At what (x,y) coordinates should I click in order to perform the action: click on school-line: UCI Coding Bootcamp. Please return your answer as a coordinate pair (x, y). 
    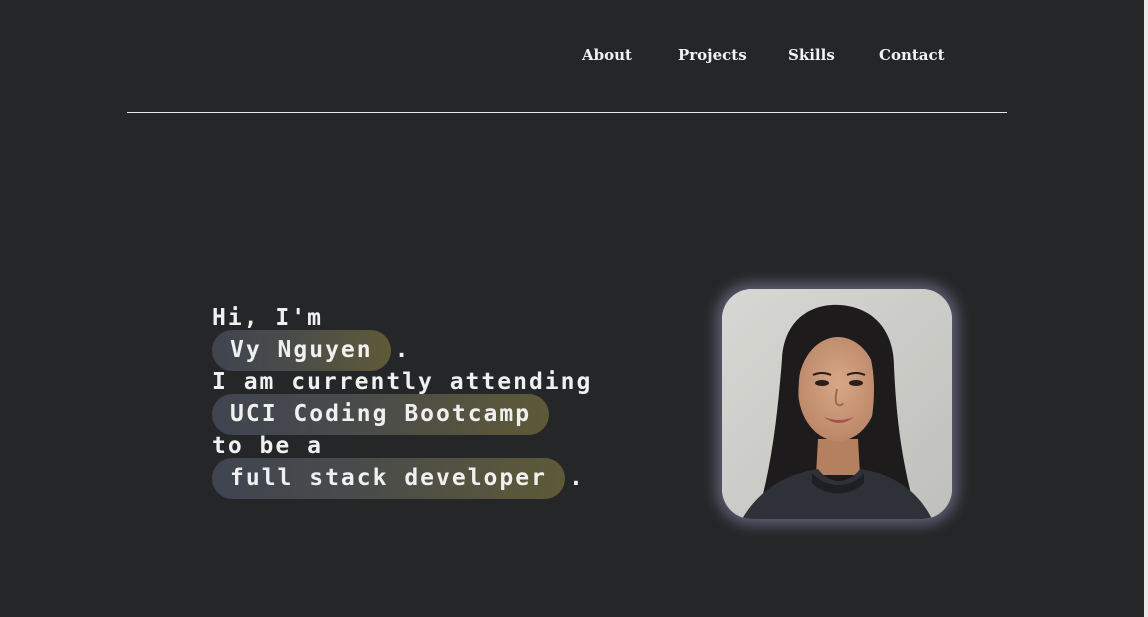
    Looking at the image, I should click on (402, 414).